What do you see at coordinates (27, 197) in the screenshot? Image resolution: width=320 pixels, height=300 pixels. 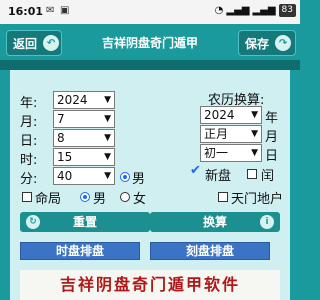 I see `mingju-checkbox` at bounding box center [27, 197].